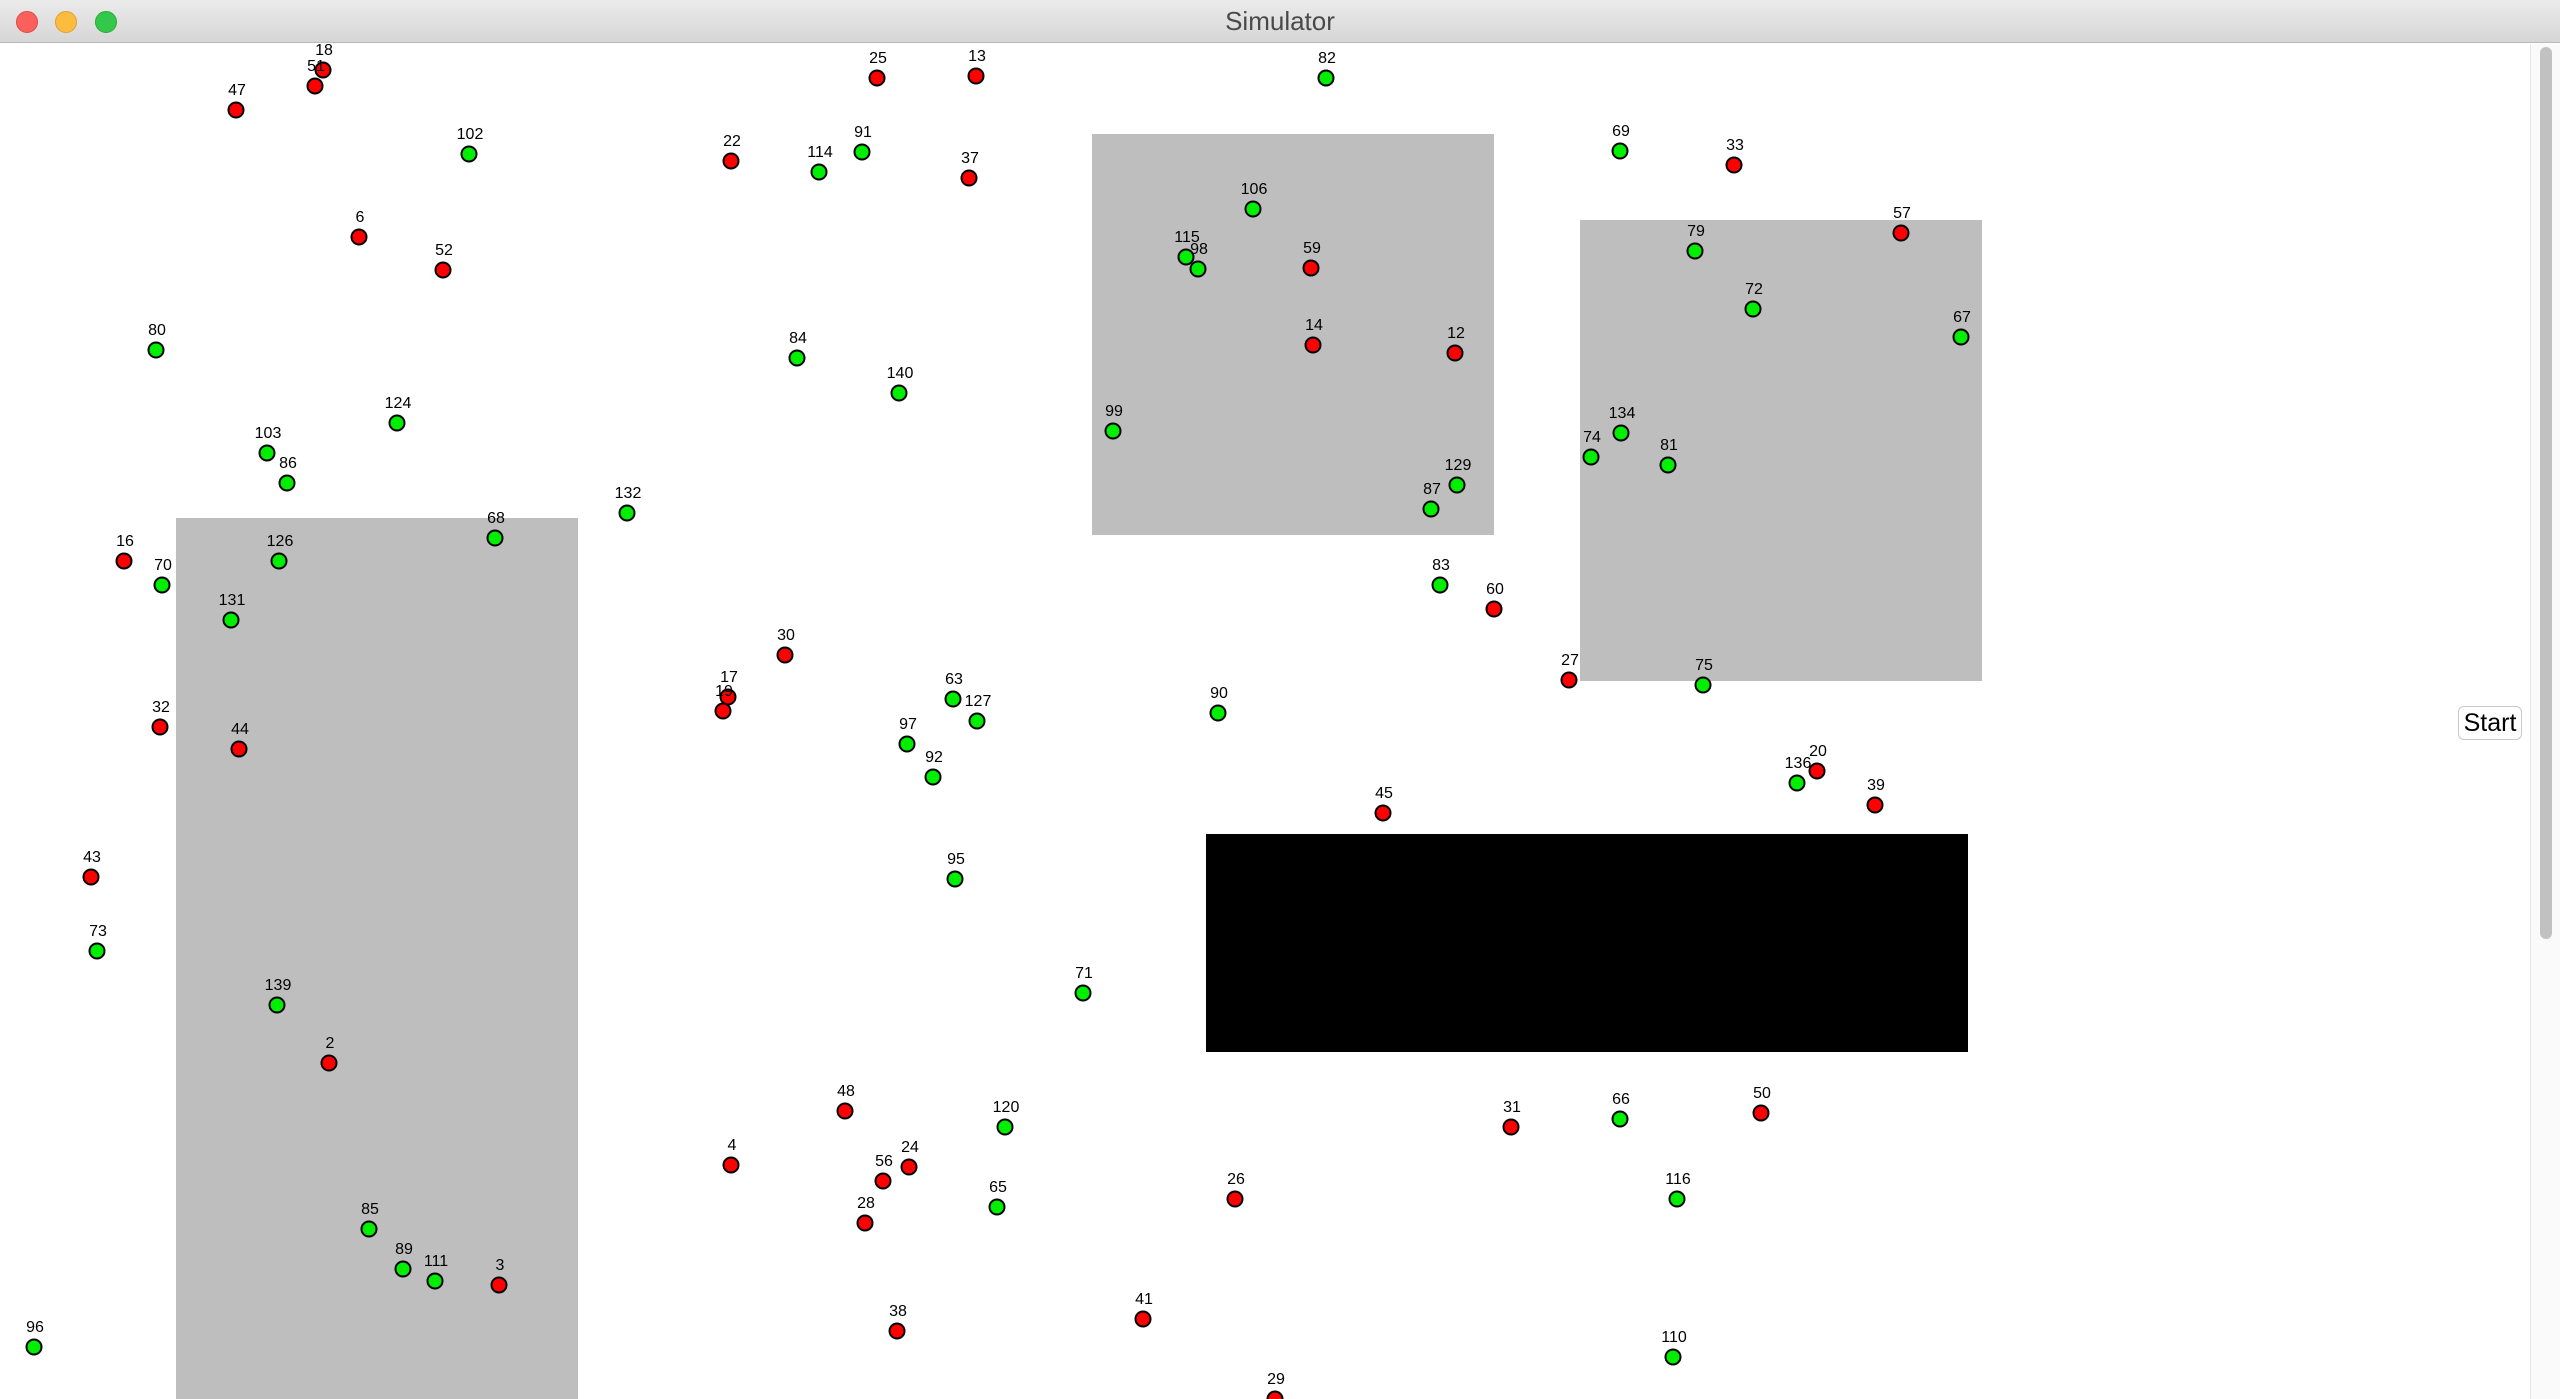 This screenshot has width=2560, height=1399. What do you see at coordinates (1236, 1179) in the screenshot?
I see `agent-label: 26` at bounding box center [1236, 1179].